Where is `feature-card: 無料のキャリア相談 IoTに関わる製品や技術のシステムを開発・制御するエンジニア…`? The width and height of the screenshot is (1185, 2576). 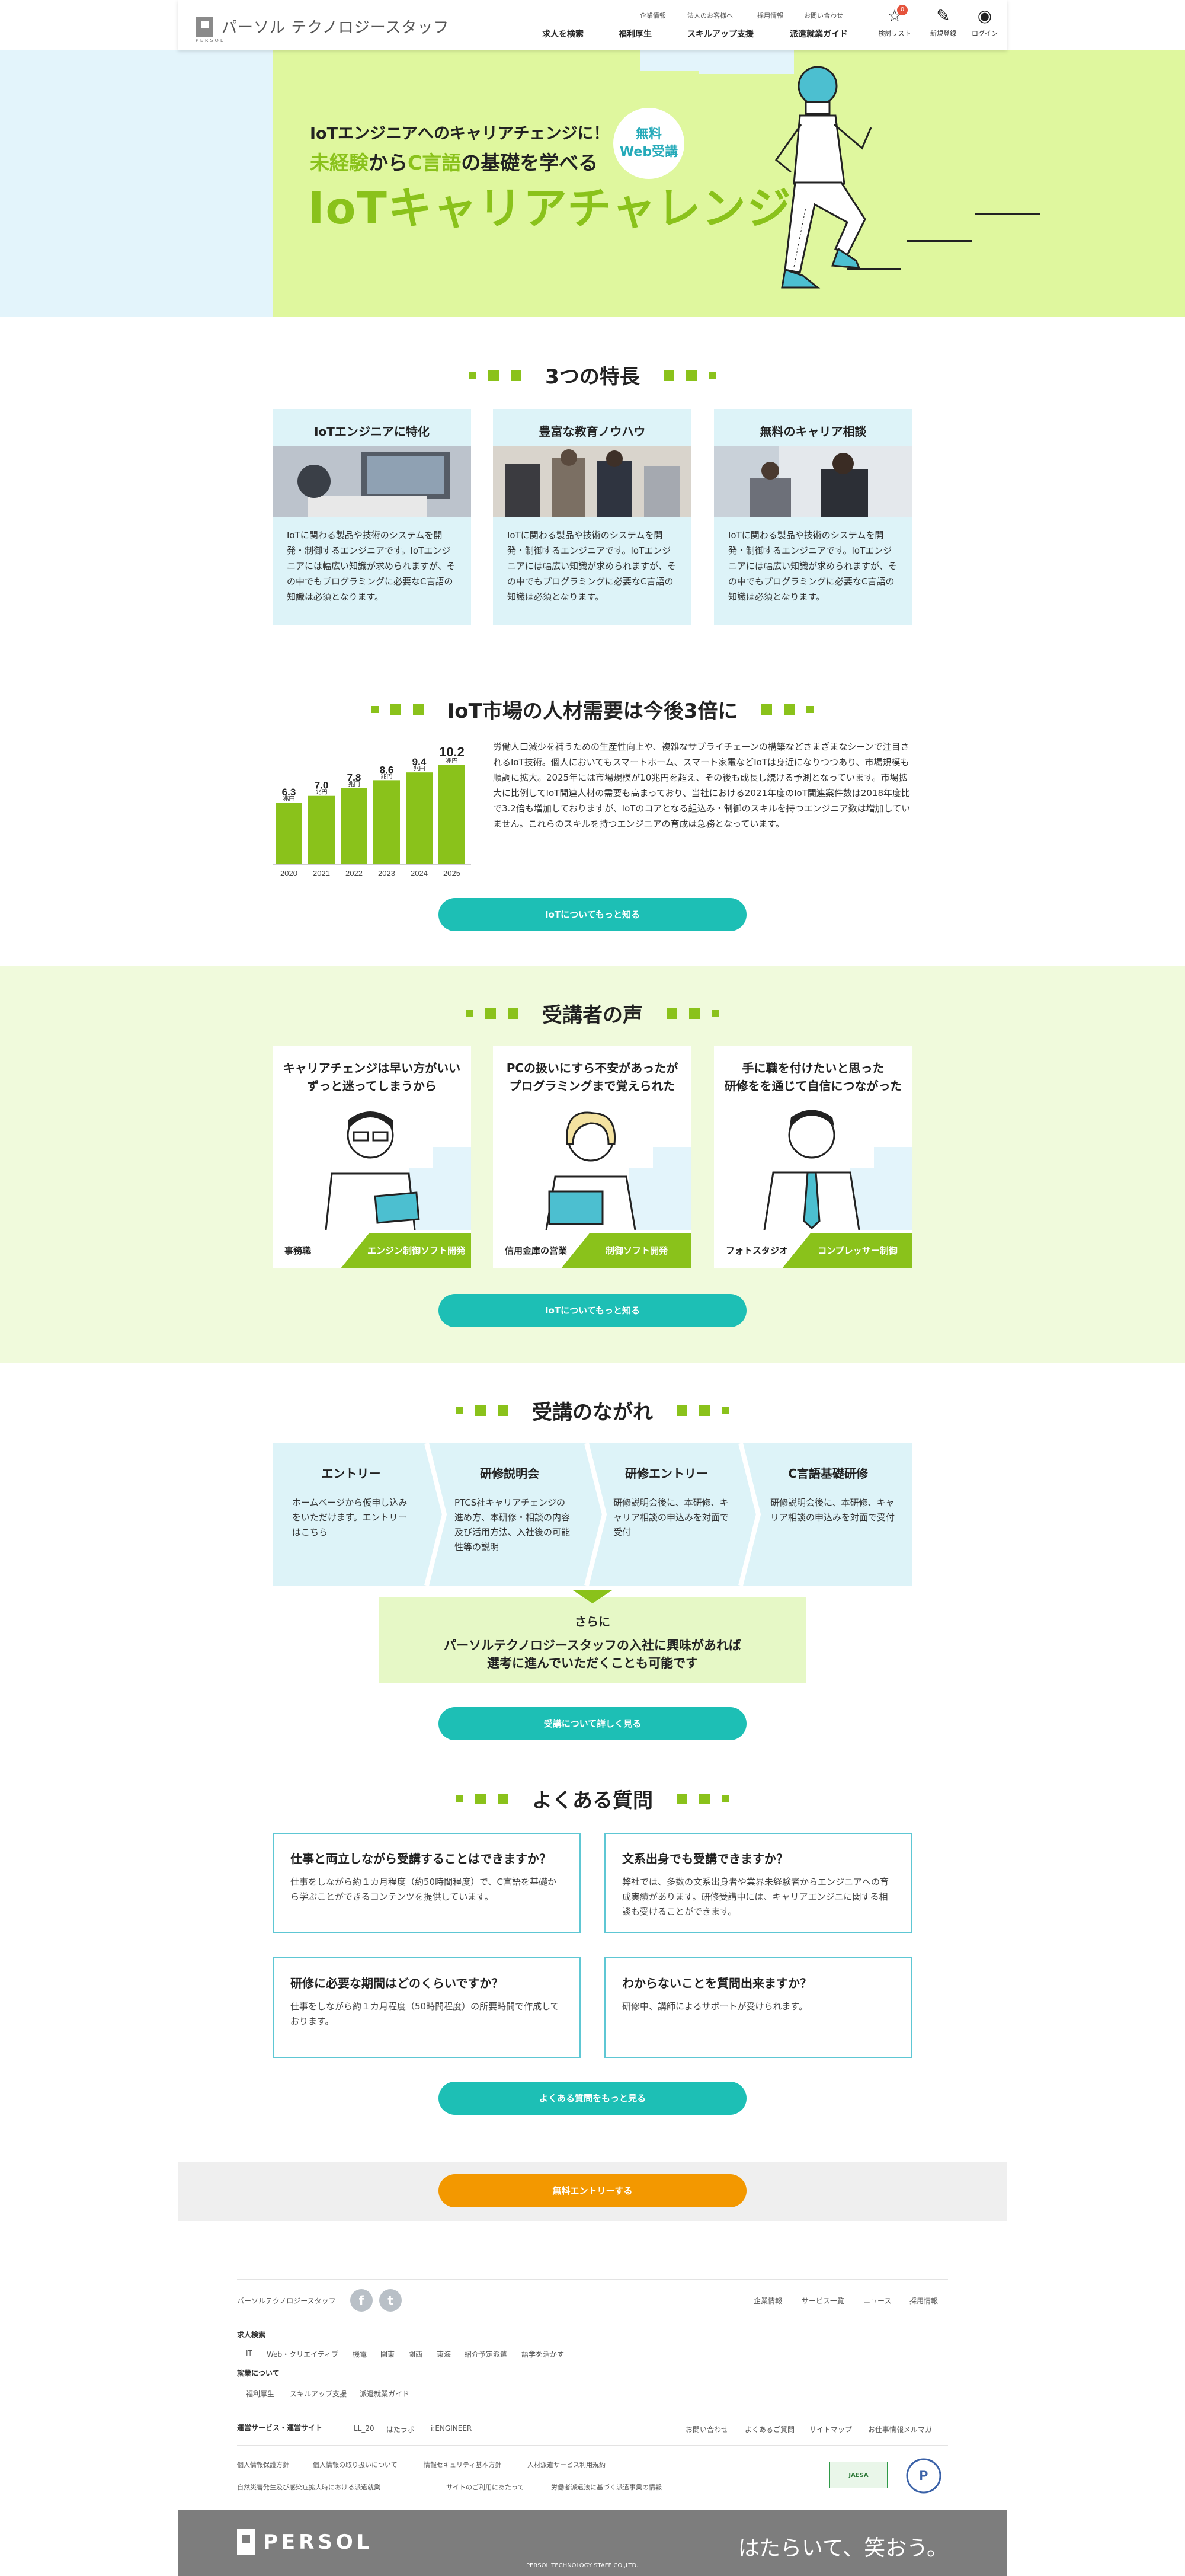 feature-card: 無料のキャリア相談 IoTに関わる製品や技術のシステムを開発・制御するエンジニア… is located at coordinates (813, 517).